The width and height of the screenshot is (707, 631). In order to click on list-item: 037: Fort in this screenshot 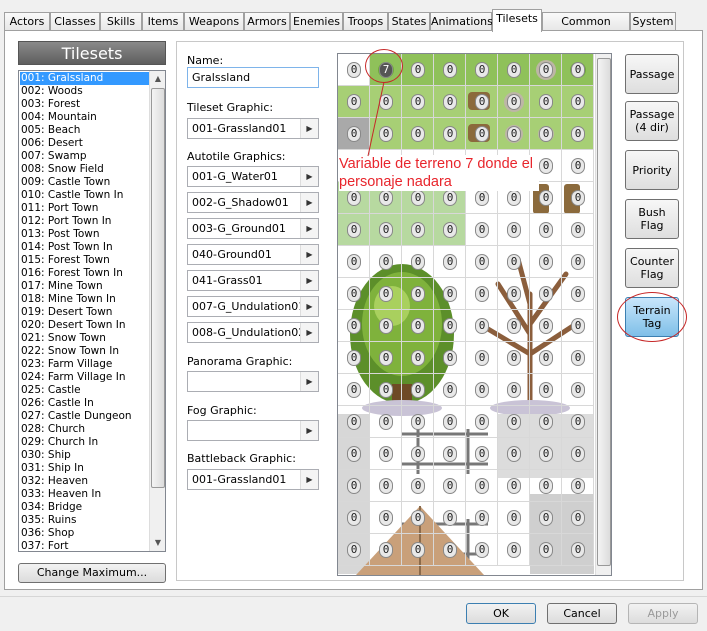, I will do `click(84, 545)`.